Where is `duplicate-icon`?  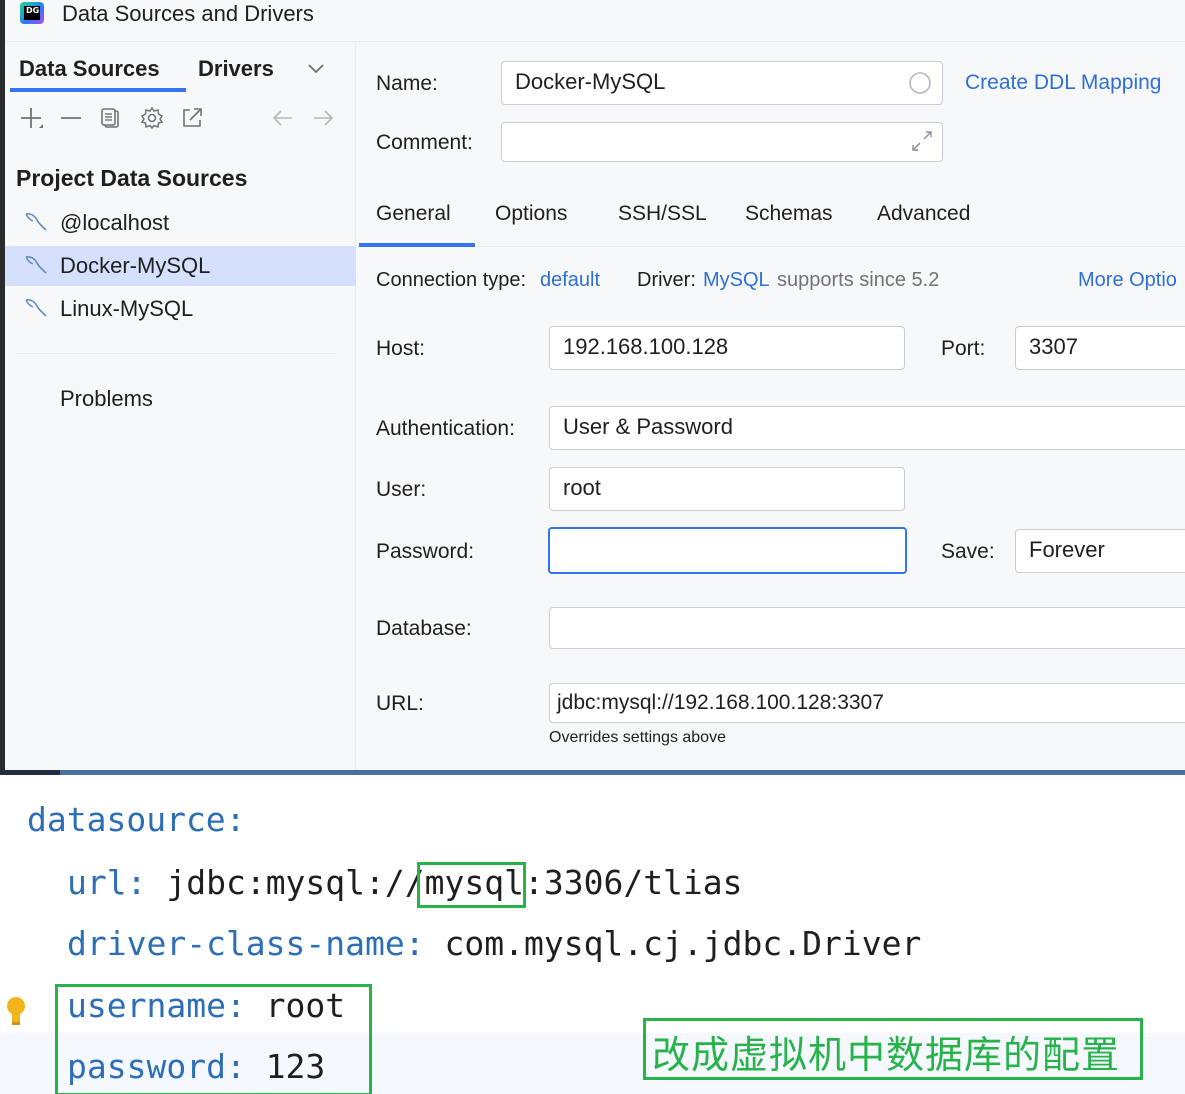
duplicate-icon is located at coordinates (111, 118).